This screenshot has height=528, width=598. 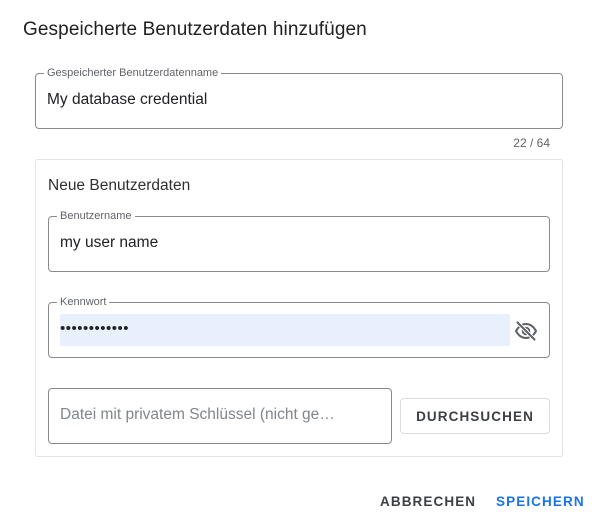 What do you see at coordinates (119, 185) in the screenshot?
I see `section-title: Neue Benutzerdaten` at bounding box center [119, 185].